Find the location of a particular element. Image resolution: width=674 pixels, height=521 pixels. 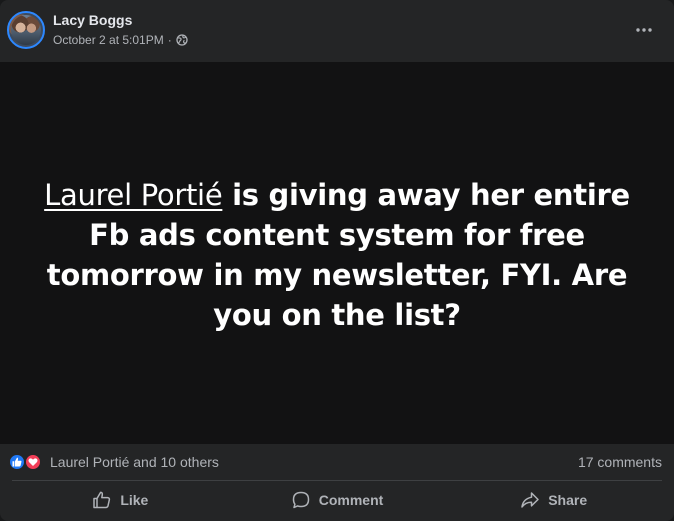

globe-icon is located at coordinates (182, 40).